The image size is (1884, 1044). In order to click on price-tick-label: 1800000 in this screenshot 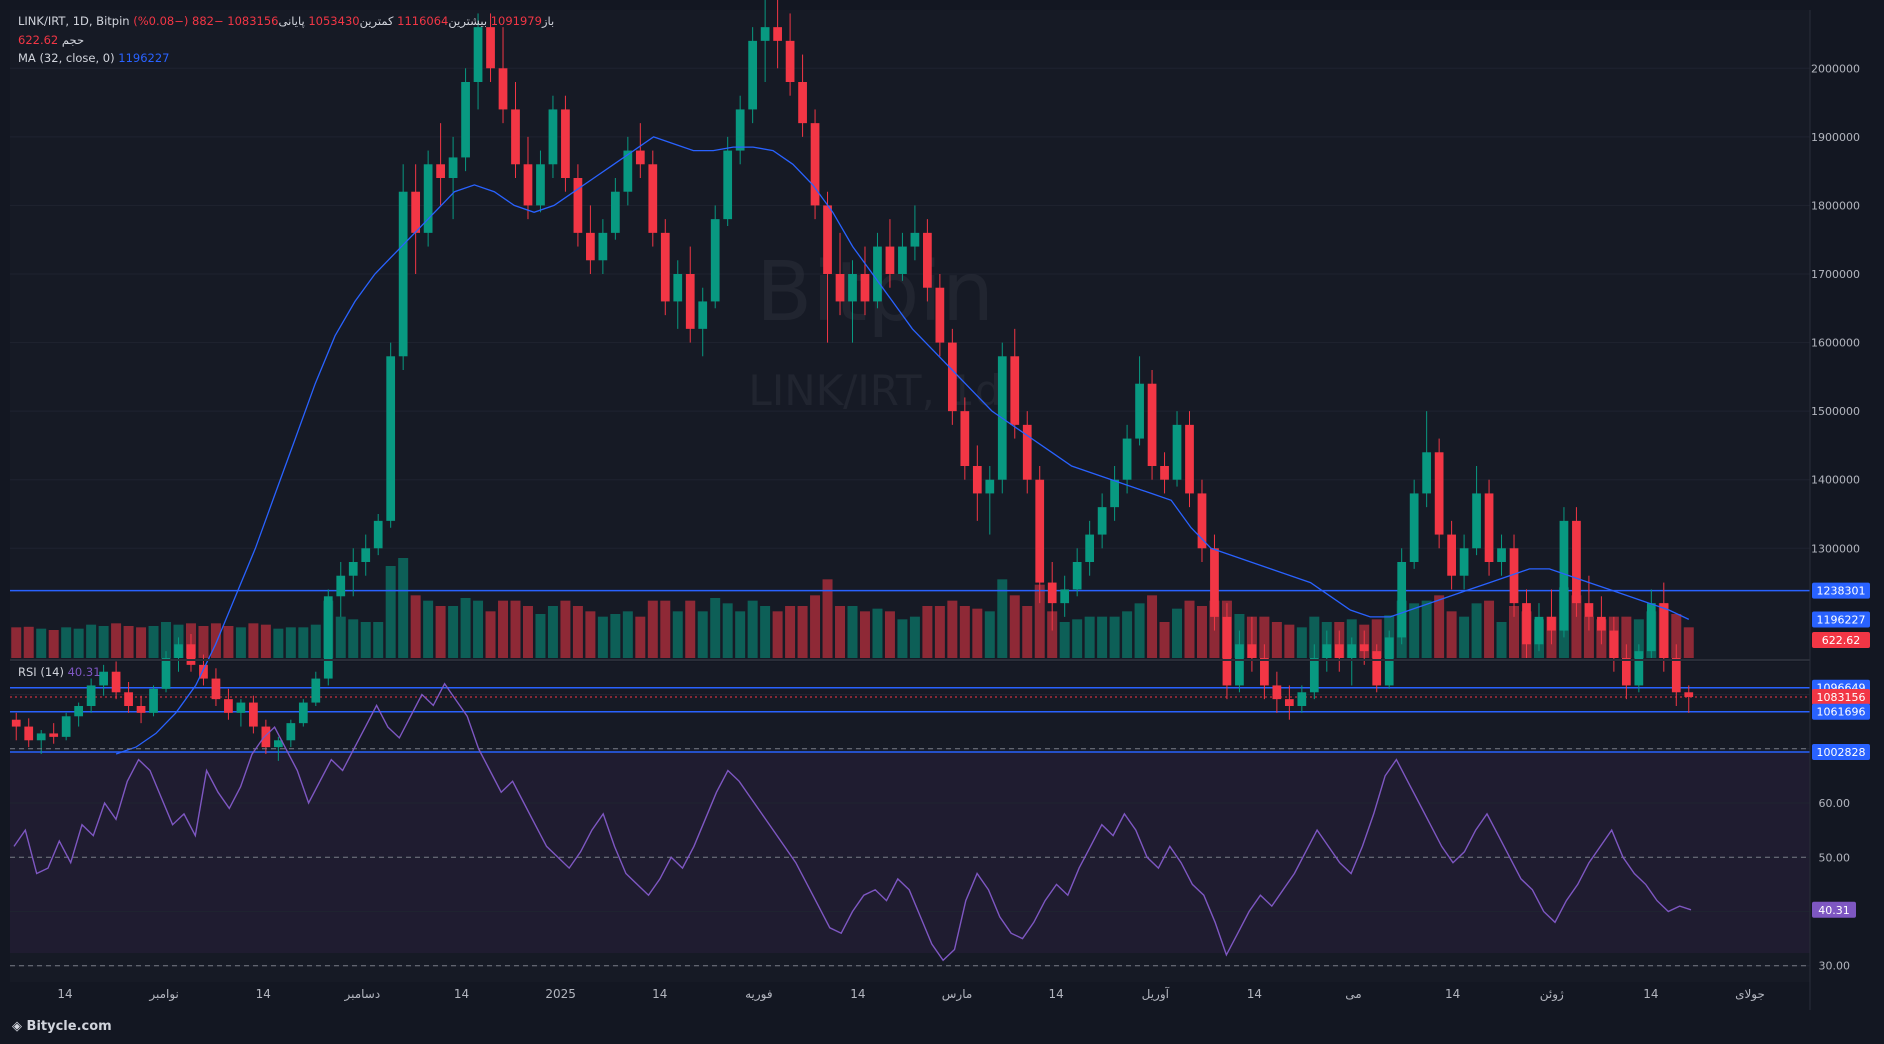, I will do `click(1835, 205)`.